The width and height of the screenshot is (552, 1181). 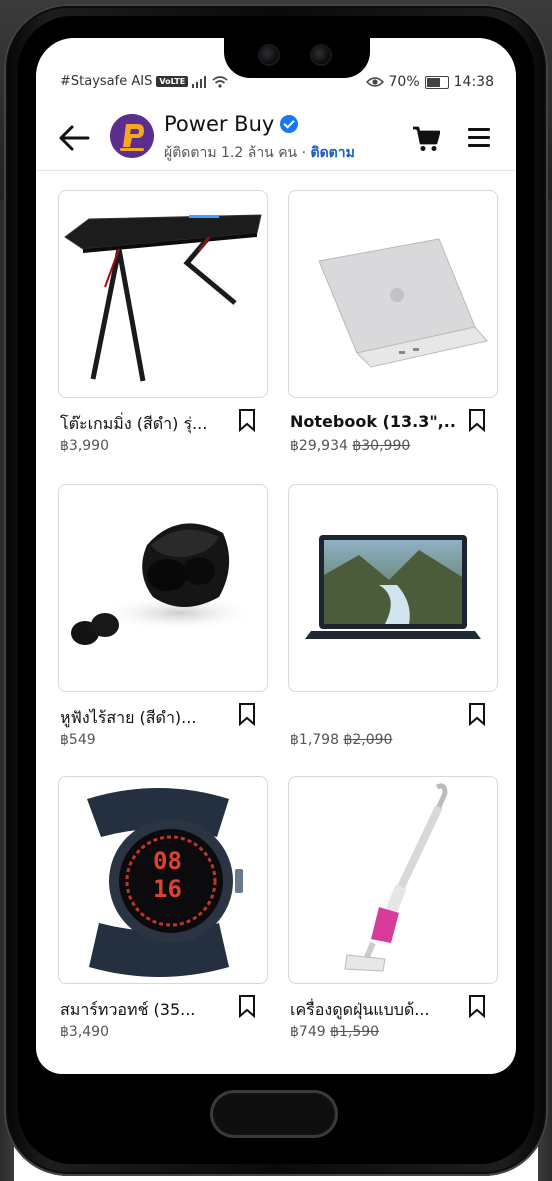 What do you see at coordinates (374, 82) in the screenshot?
I see `eye-comfort-icon` at bounding box center [374, 82].